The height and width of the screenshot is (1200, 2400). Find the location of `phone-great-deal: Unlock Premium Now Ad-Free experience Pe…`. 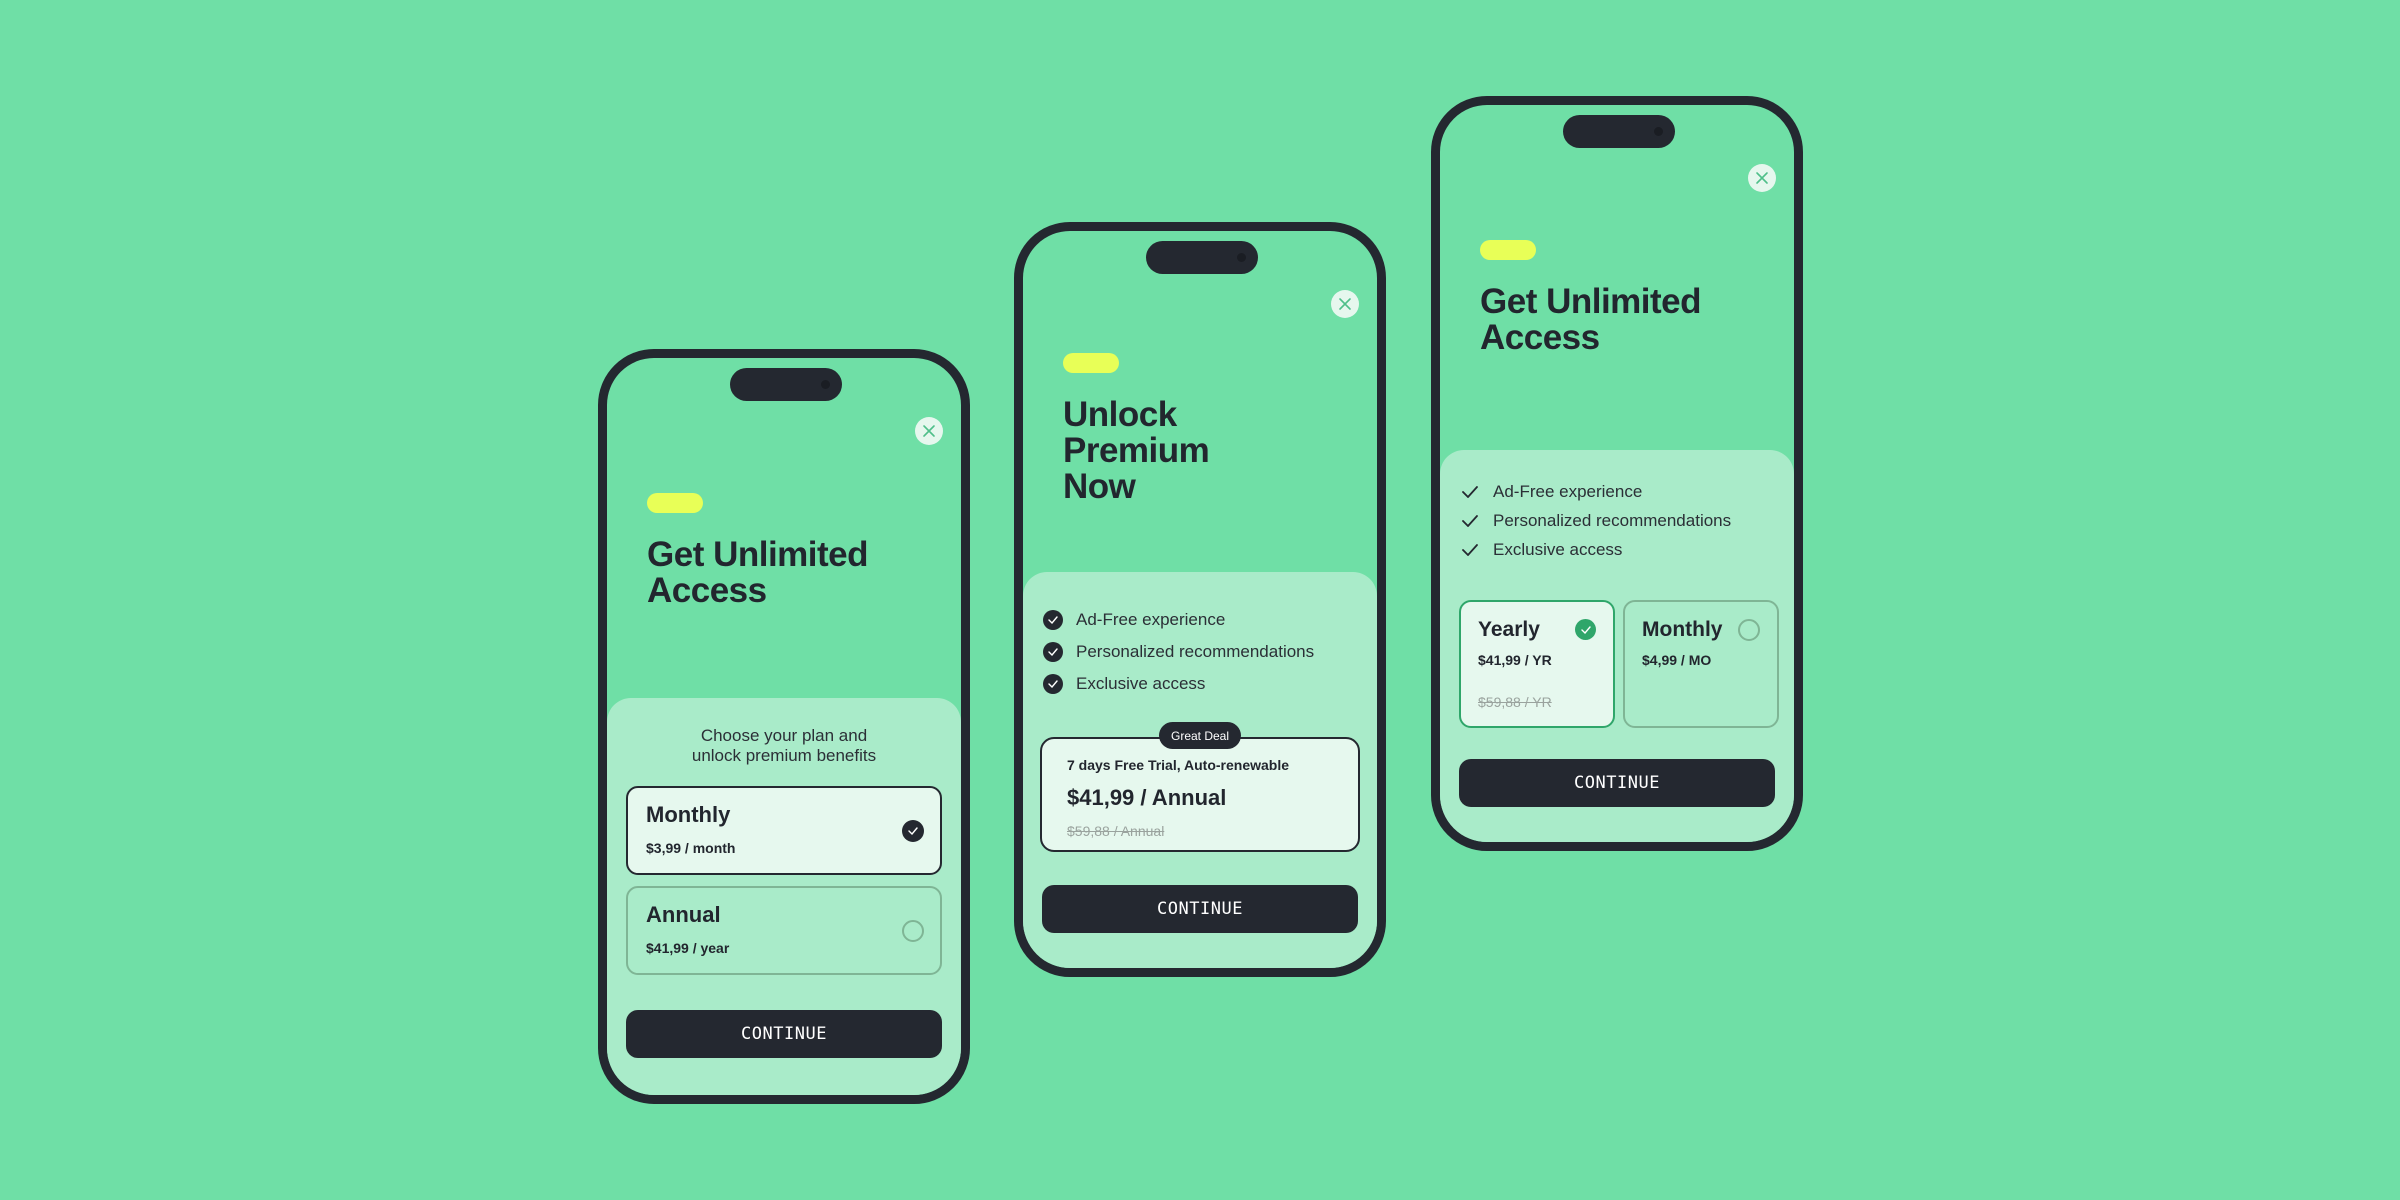

phone-great-deal: Unlock Premium Now Ad-Free experience Pe… is located at coordinates (1200, 599).